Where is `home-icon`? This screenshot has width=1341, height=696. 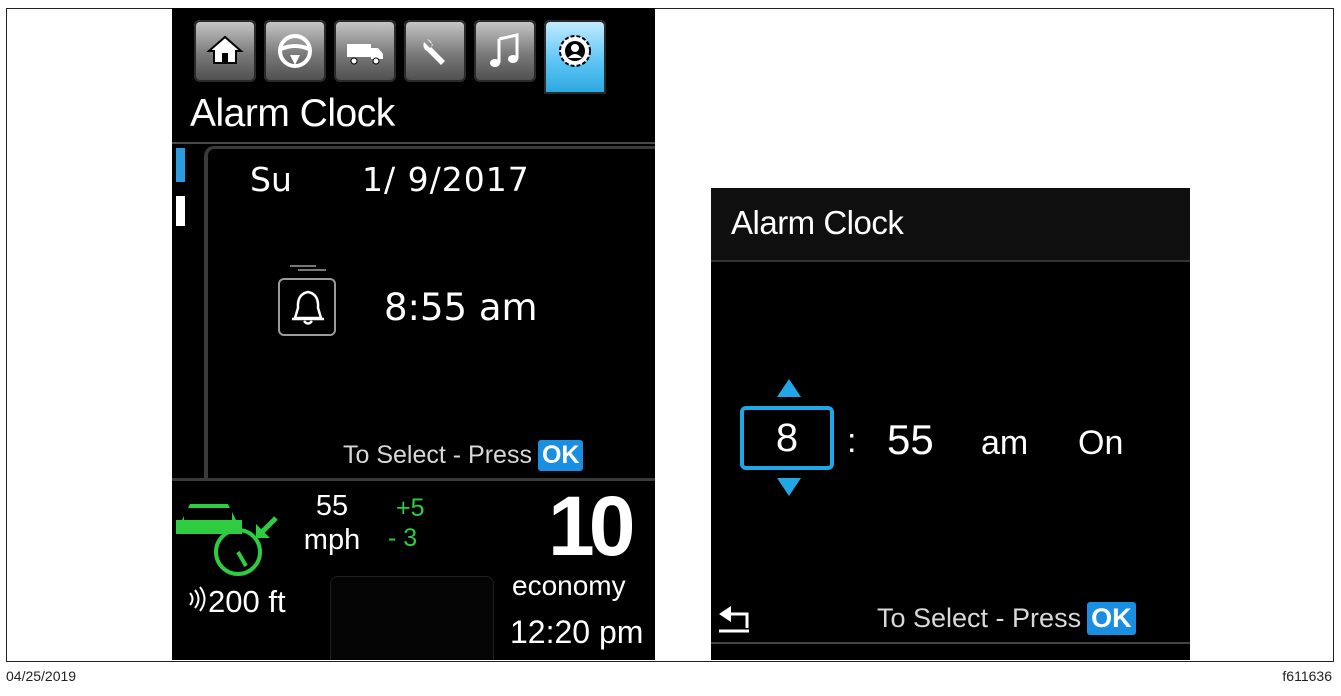
home-icon is located at coordinates (225, 49).